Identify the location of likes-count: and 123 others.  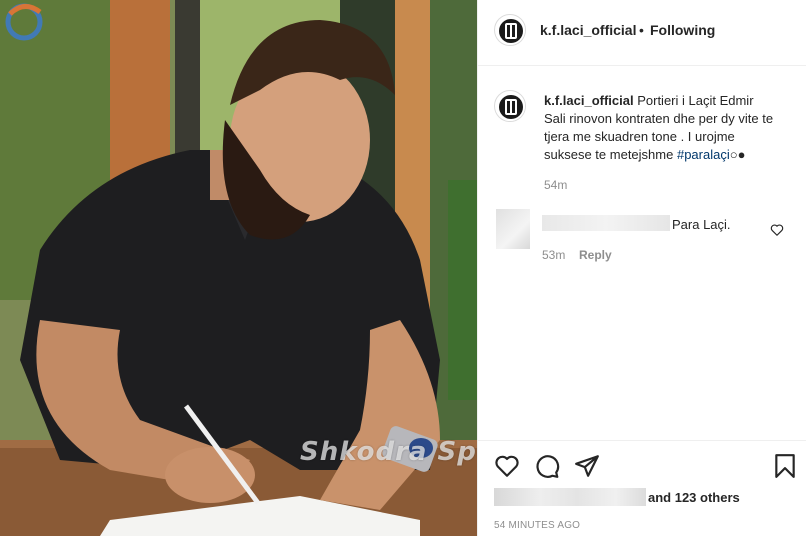
(694, 497).